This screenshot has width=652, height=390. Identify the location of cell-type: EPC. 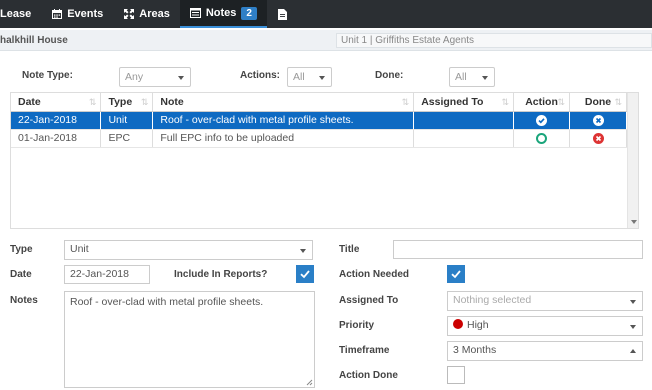
(127, 138).